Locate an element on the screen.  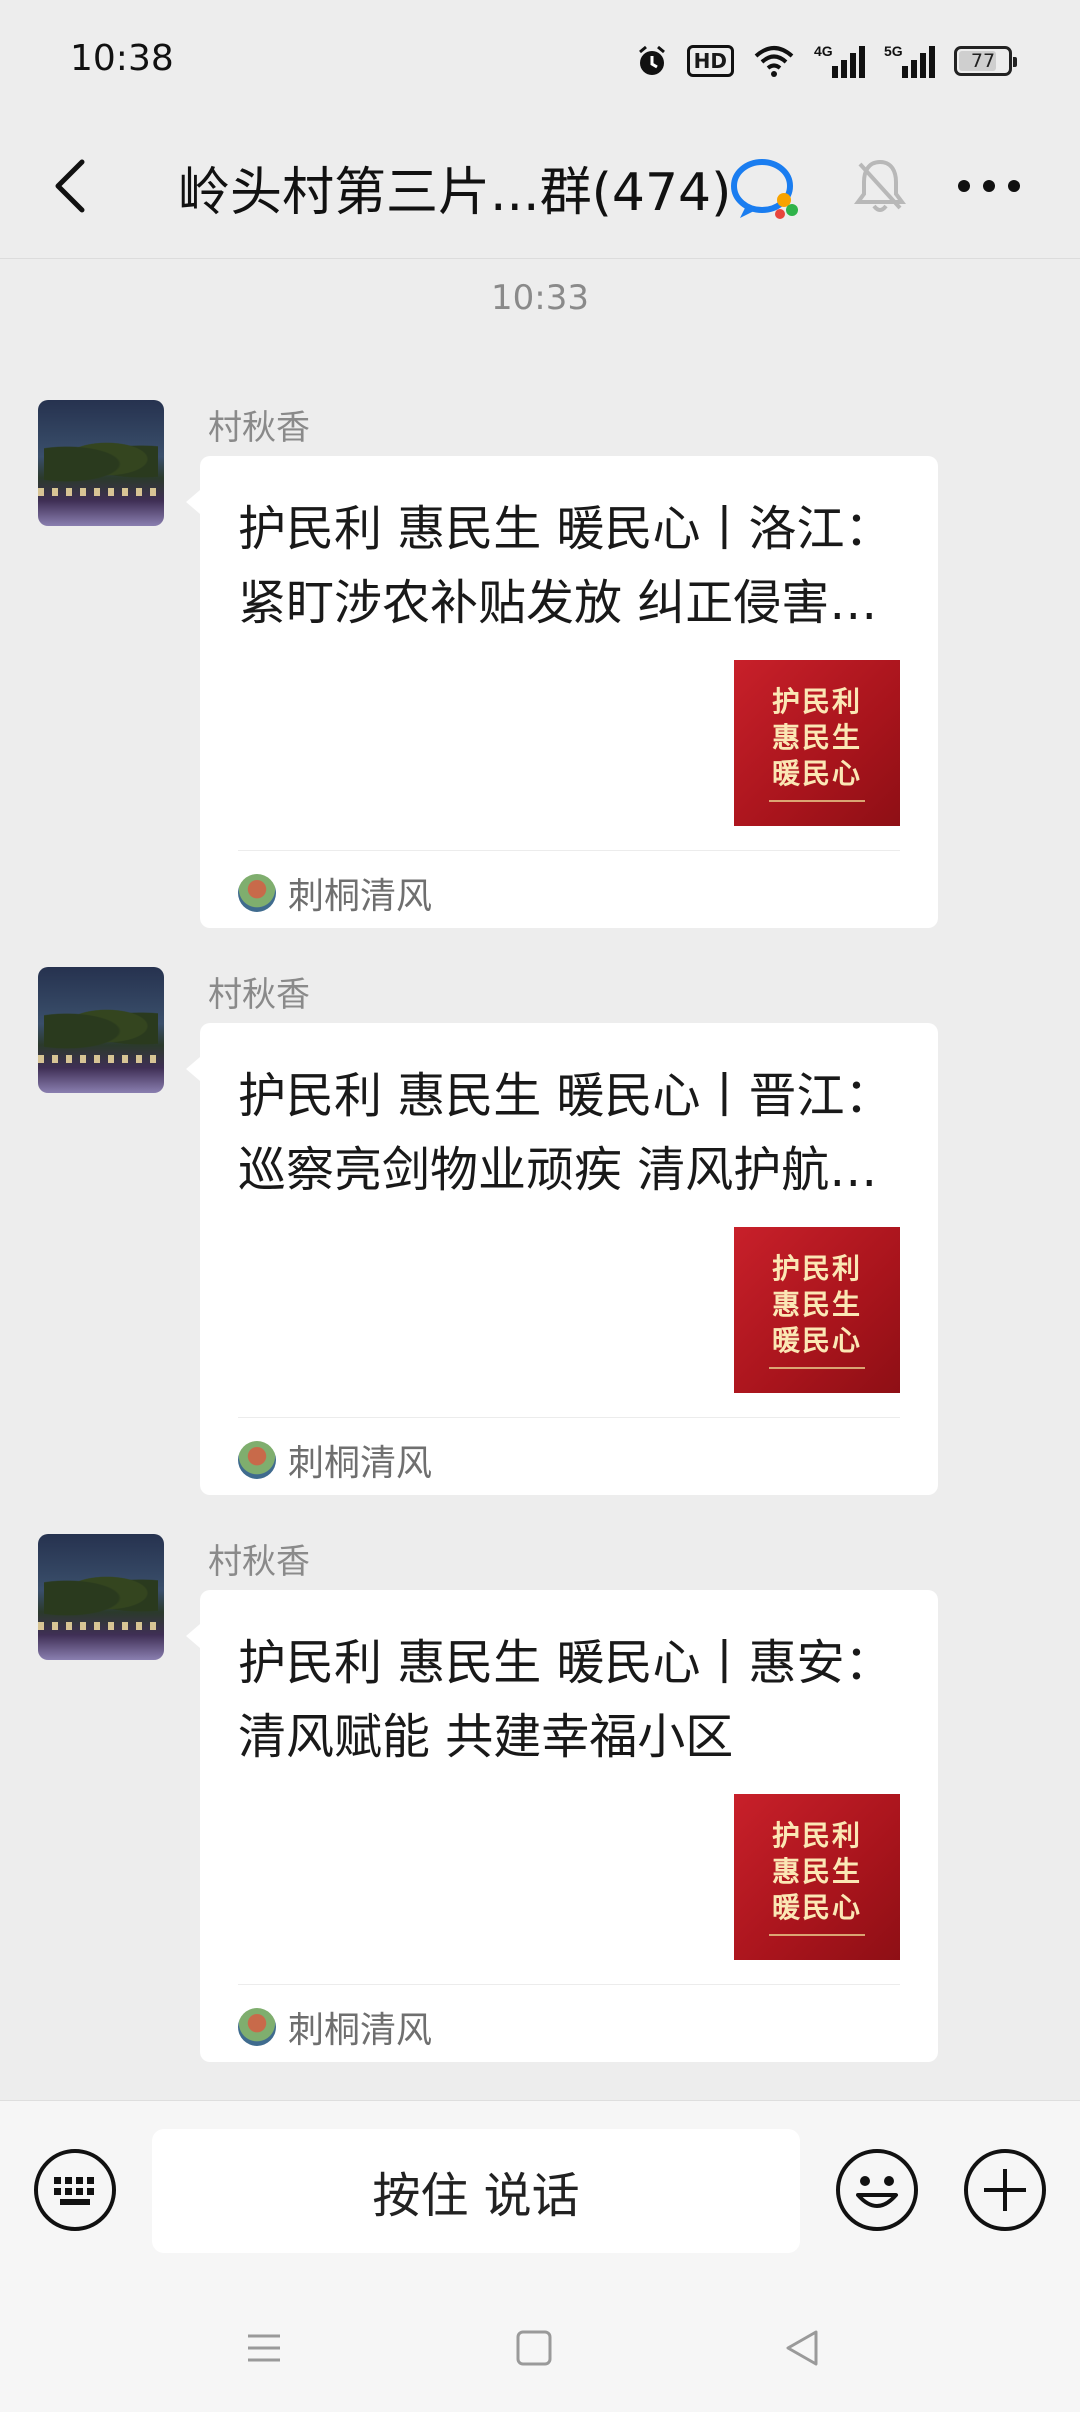
card-title: 护民利 惠民生 暖民心丨洛江：紧盯涉农补贴发放 纠正侵害群众利益问题 is located at coordinates (565, 566).